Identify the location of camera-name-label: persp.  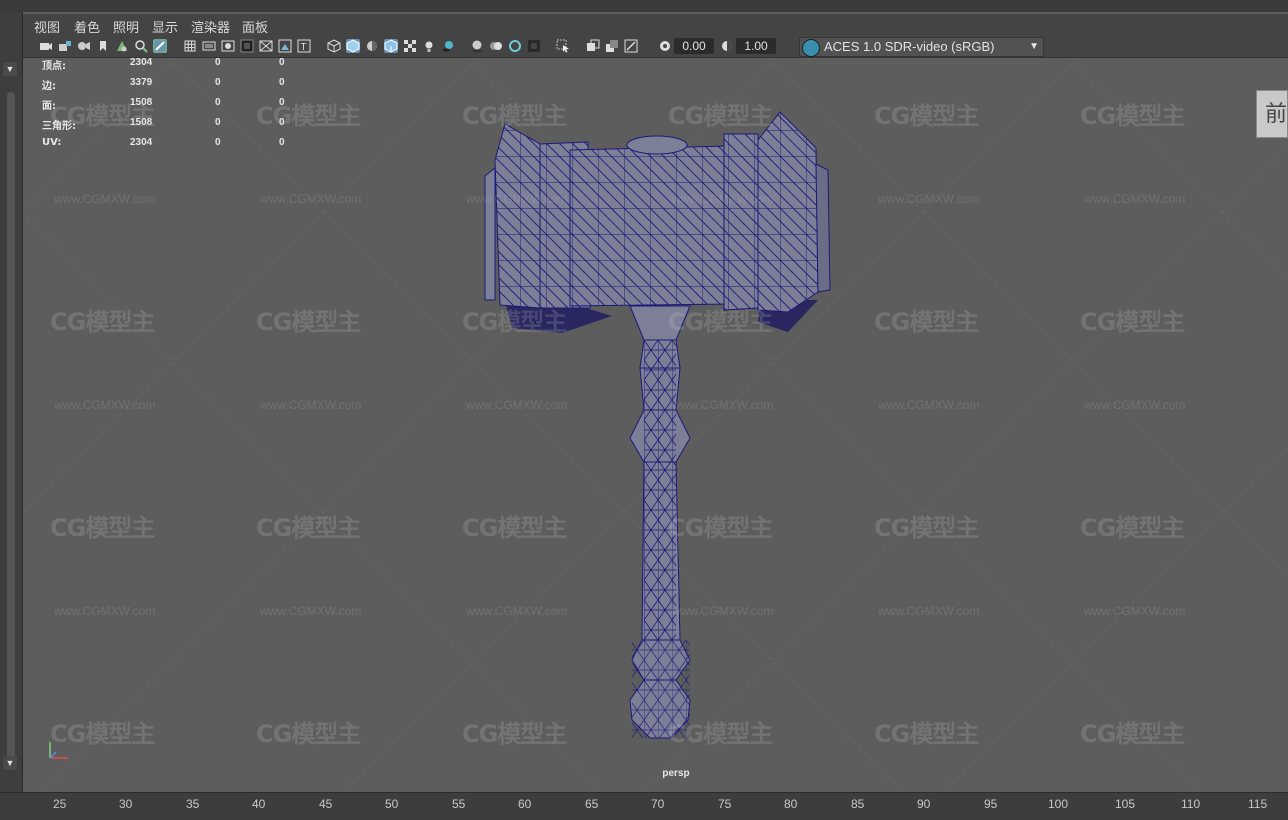
(676, 773).